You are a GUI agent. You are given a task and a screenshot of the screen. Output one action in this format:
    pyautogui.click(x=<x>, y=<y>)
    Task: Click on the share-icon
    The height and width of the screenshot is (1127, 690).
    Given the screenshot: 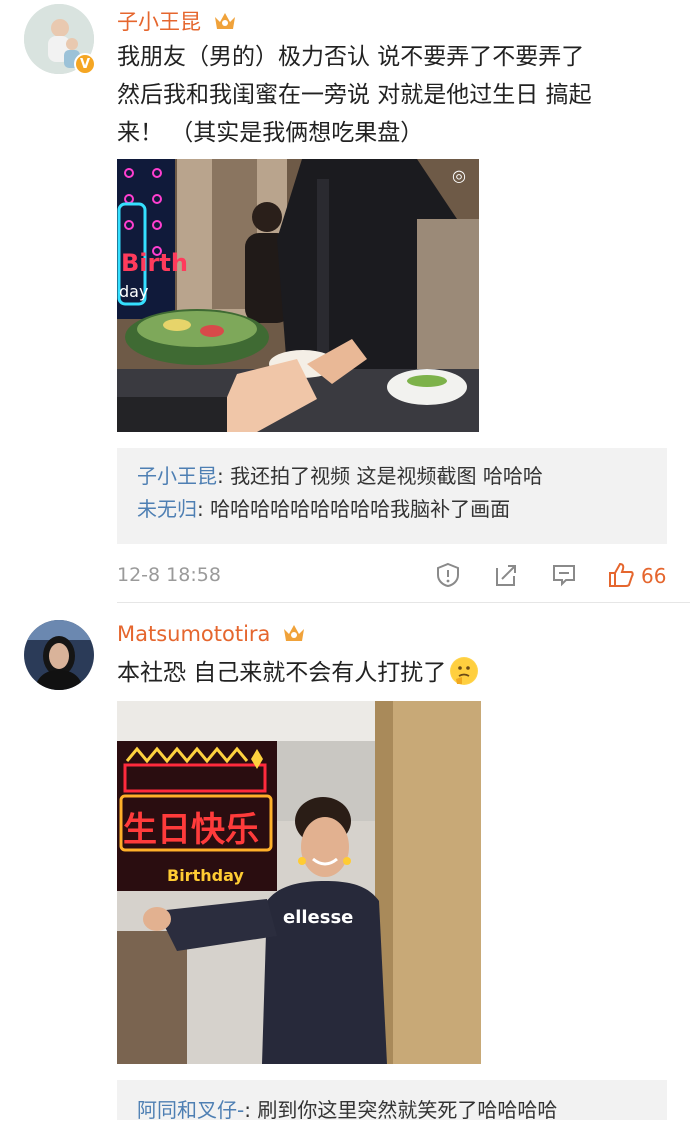 What is the action you would take?
    pyautogui.click(x=506, y=575)
    